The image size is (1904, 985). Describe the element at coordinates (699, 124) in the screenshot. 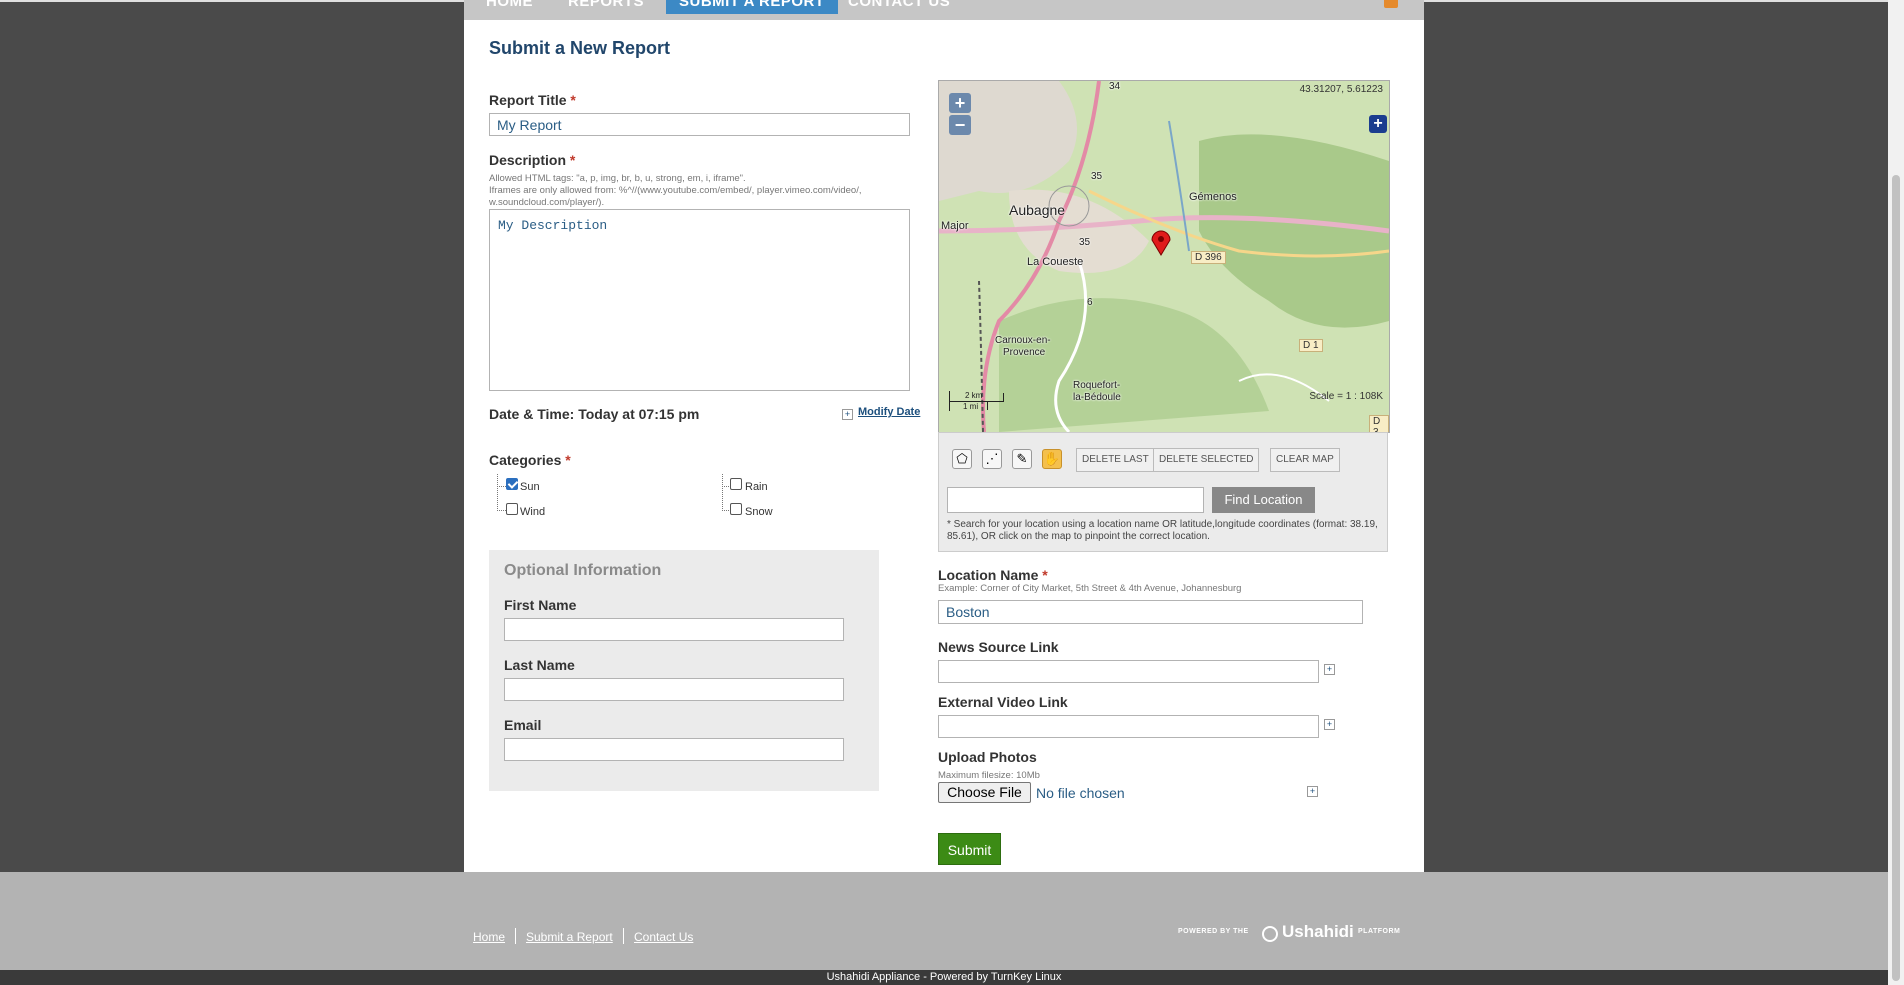

I see `report-title-input: My Report` at that location.